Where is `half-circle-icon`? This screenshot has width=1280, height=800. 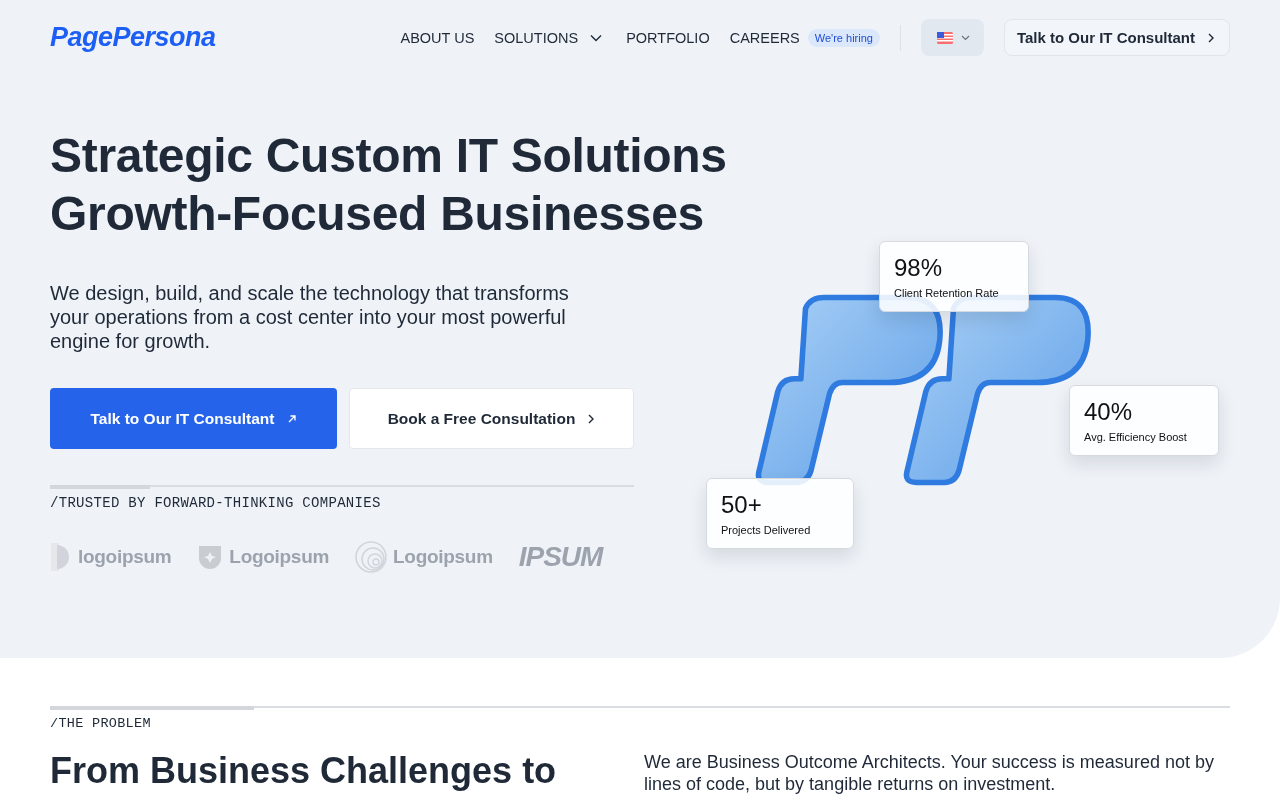
half-circle-icon is located at coordinates (61, 557).